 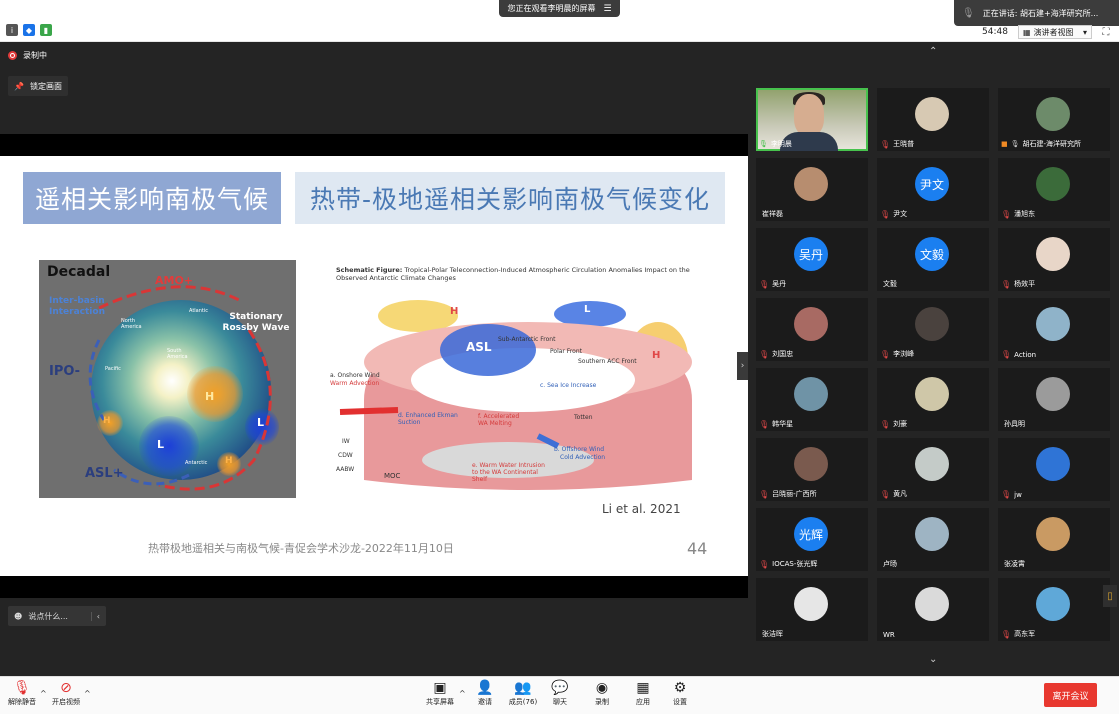 I want to click on participant-tile: 孙具明, so click(x=1054, y=399).